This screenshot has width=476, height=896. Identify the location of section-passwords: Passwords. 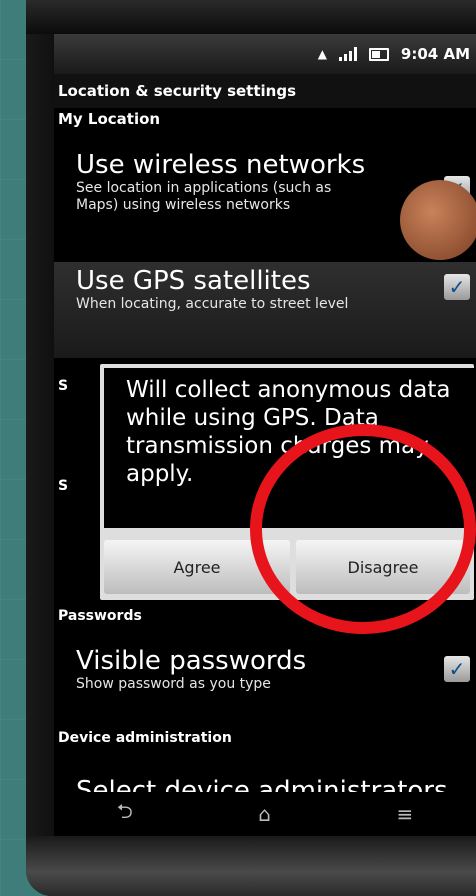
(100, 616).